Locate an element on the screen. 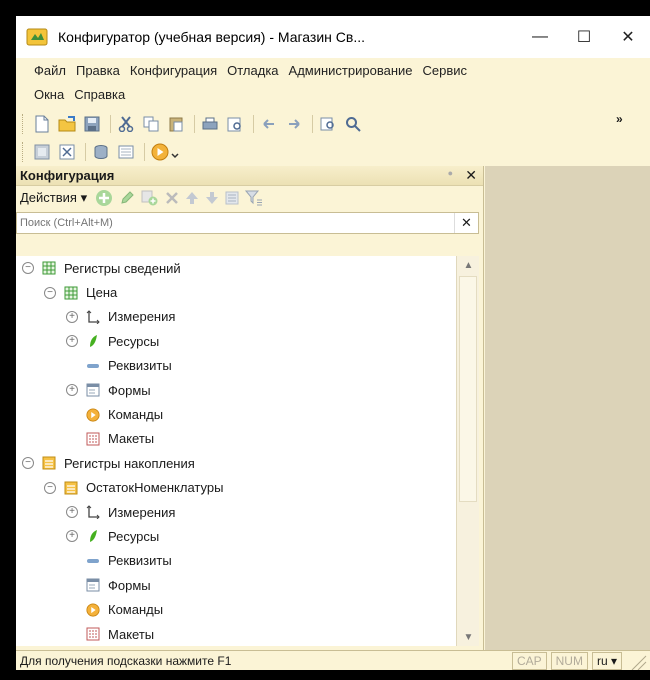 This screenshot has width=650, height=680. tree-item: − ОстатокНоменклатуры is located at coordinates (236, 488).